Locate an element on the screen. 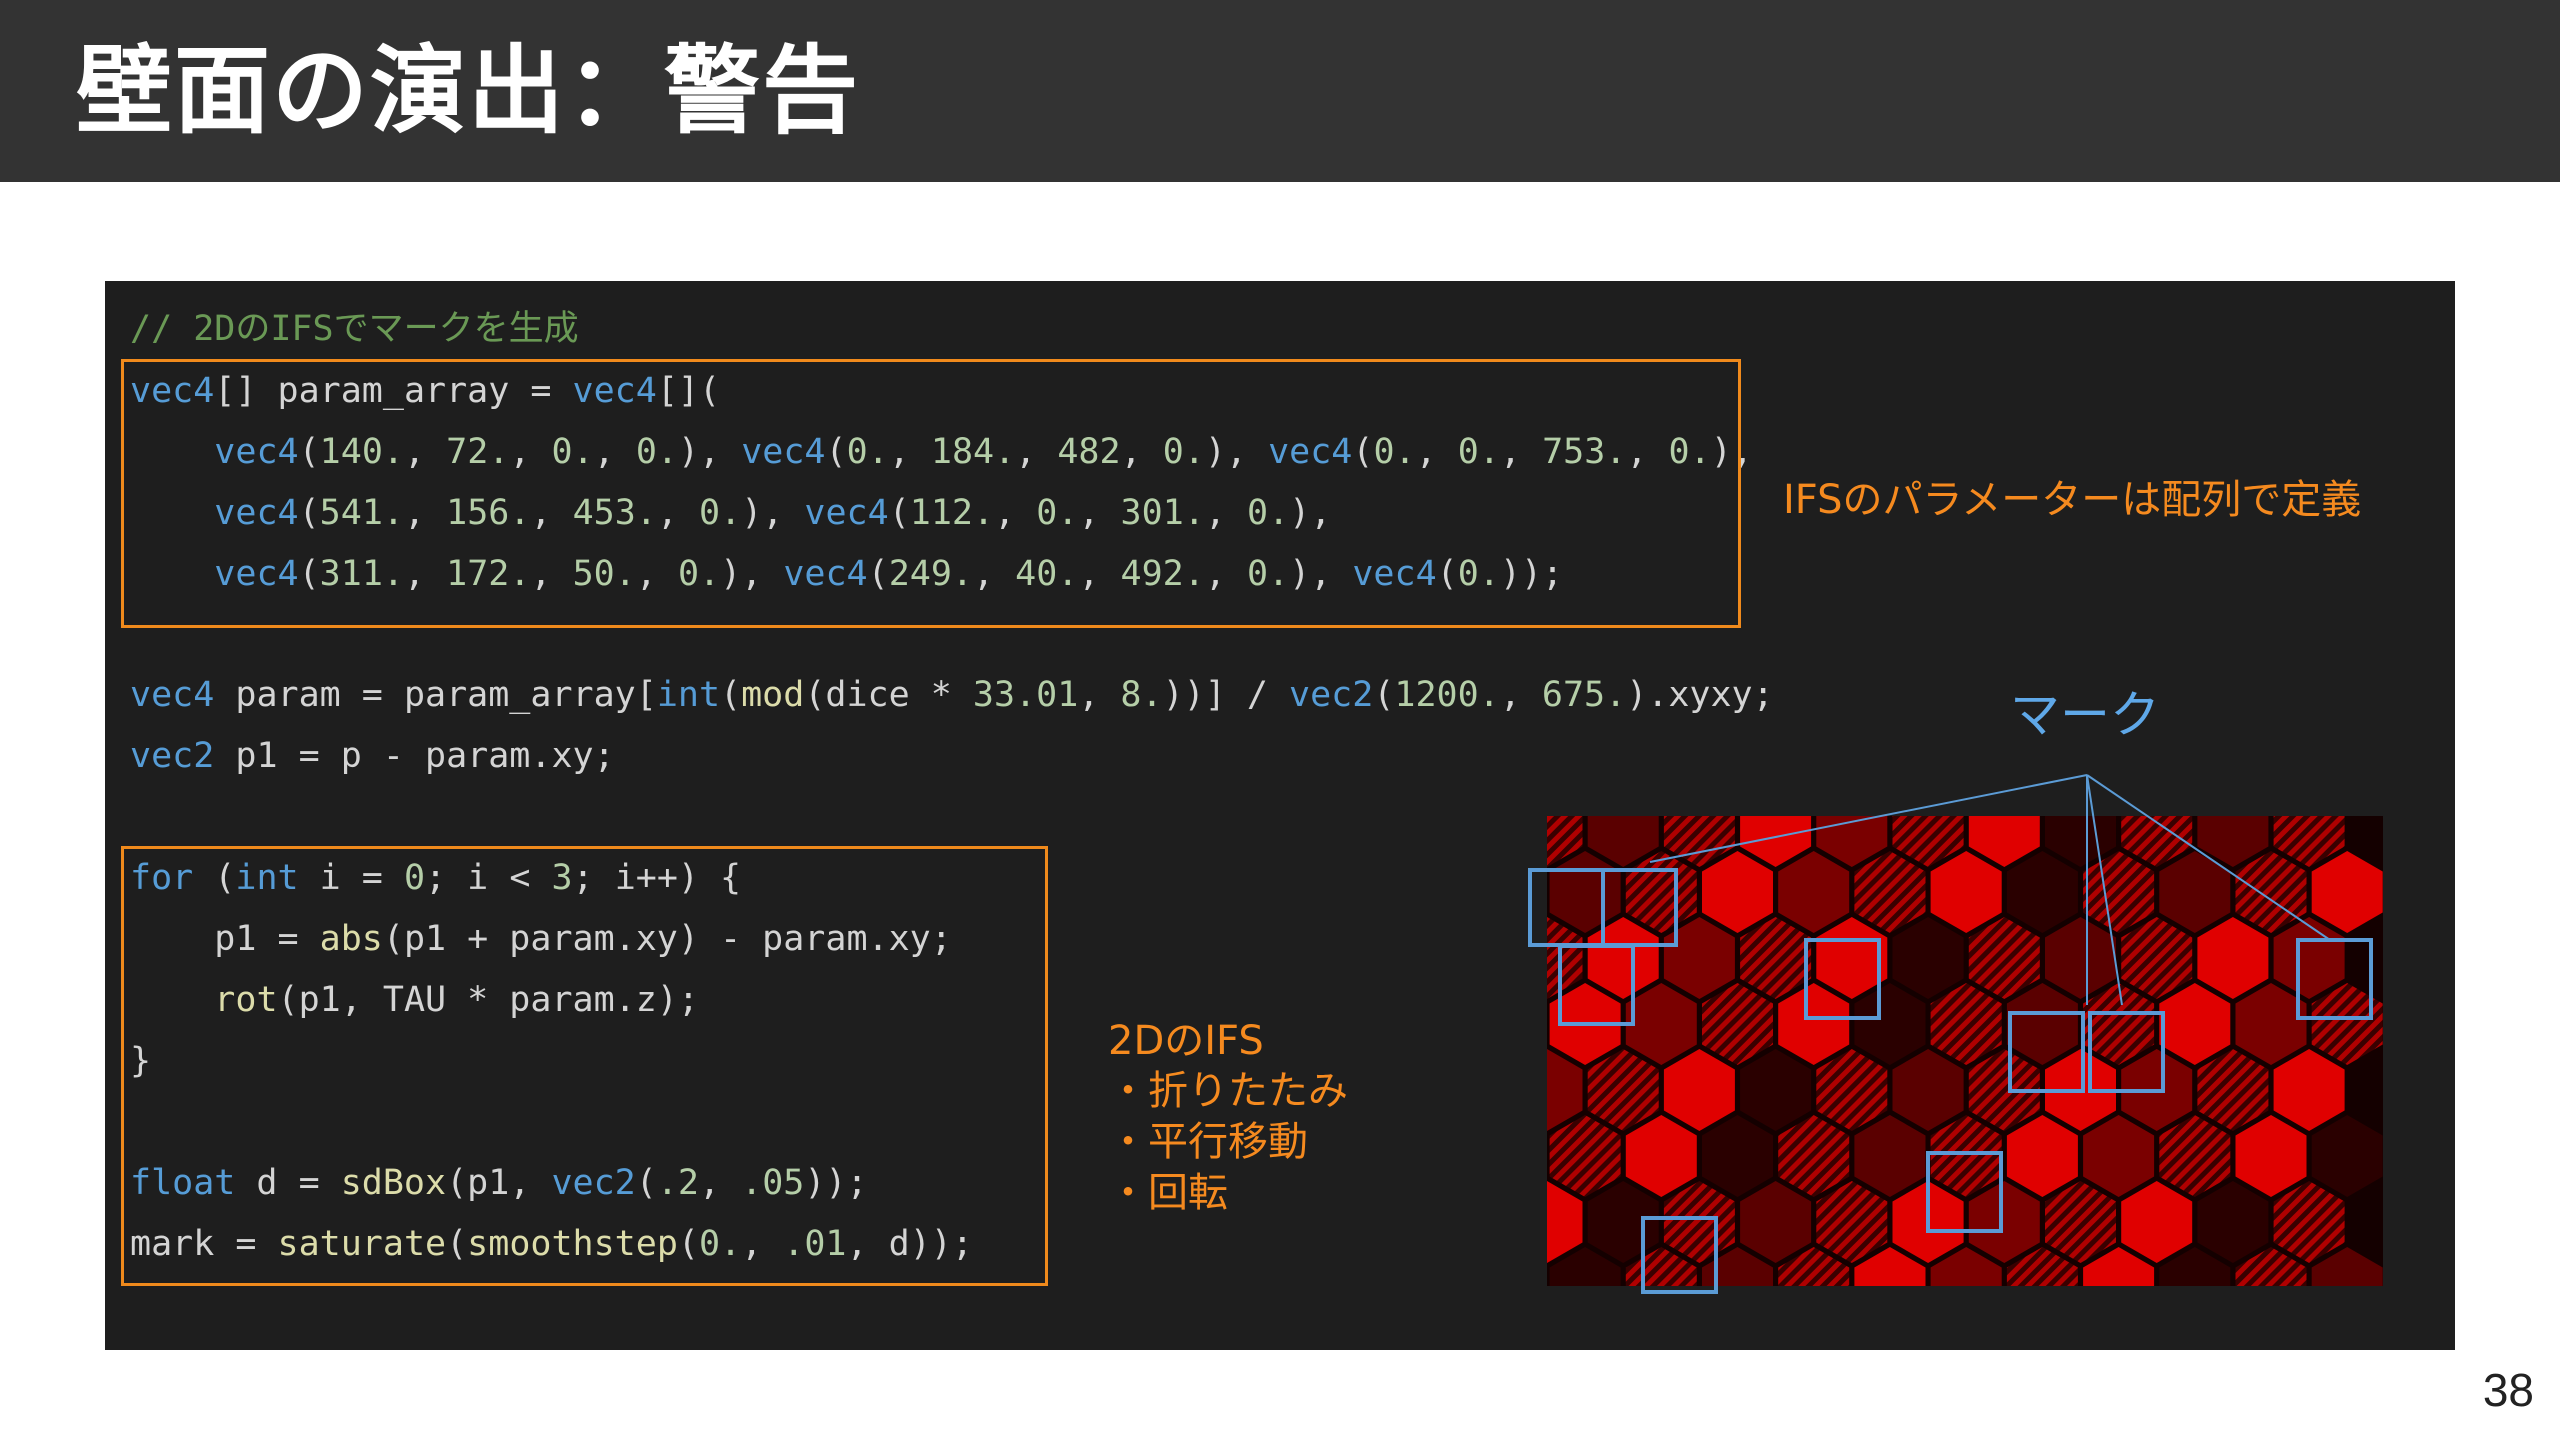 The width and height of the screenshot is (2560, 1440). ifs-item-rotate: ・回転 is located at coordinates (1168, 1193).